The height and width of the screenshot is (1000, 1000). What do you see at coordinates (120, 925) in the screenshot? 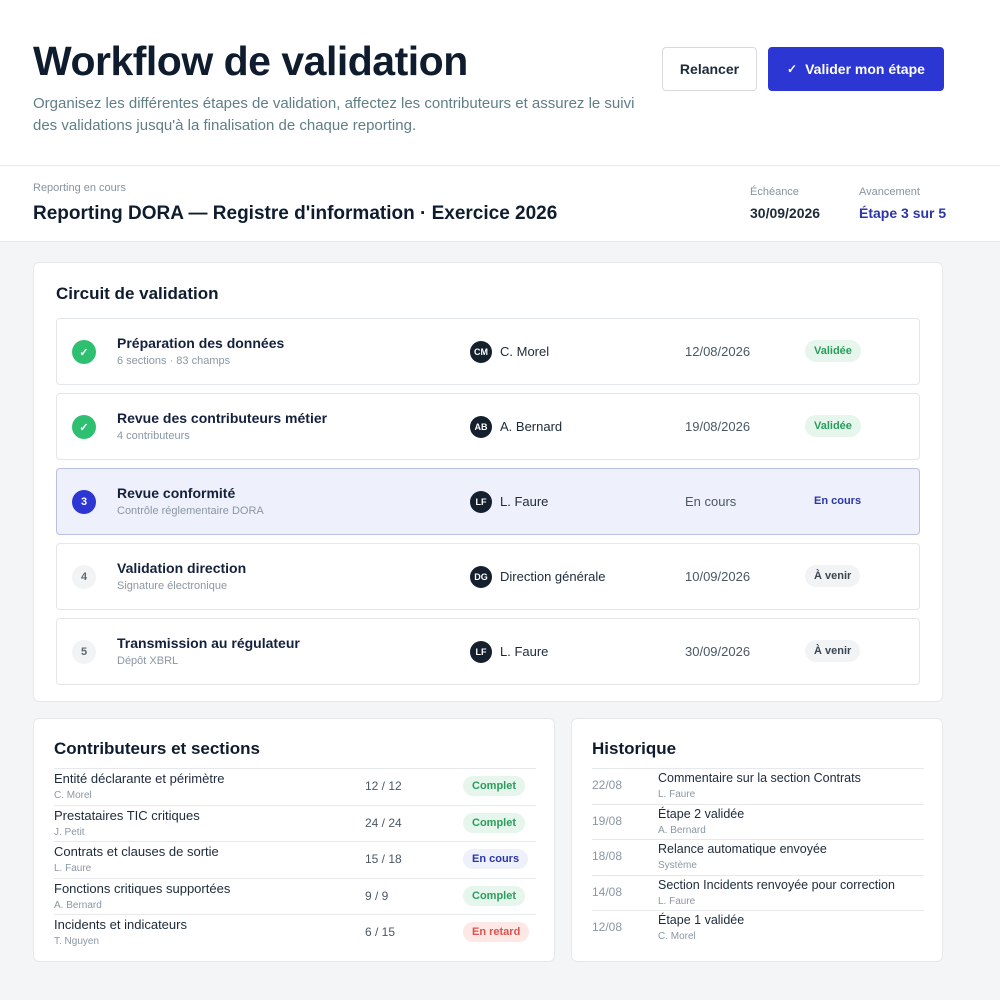
I see `section-name: Incidents et indicateurs` at bounding box center [120, 925].